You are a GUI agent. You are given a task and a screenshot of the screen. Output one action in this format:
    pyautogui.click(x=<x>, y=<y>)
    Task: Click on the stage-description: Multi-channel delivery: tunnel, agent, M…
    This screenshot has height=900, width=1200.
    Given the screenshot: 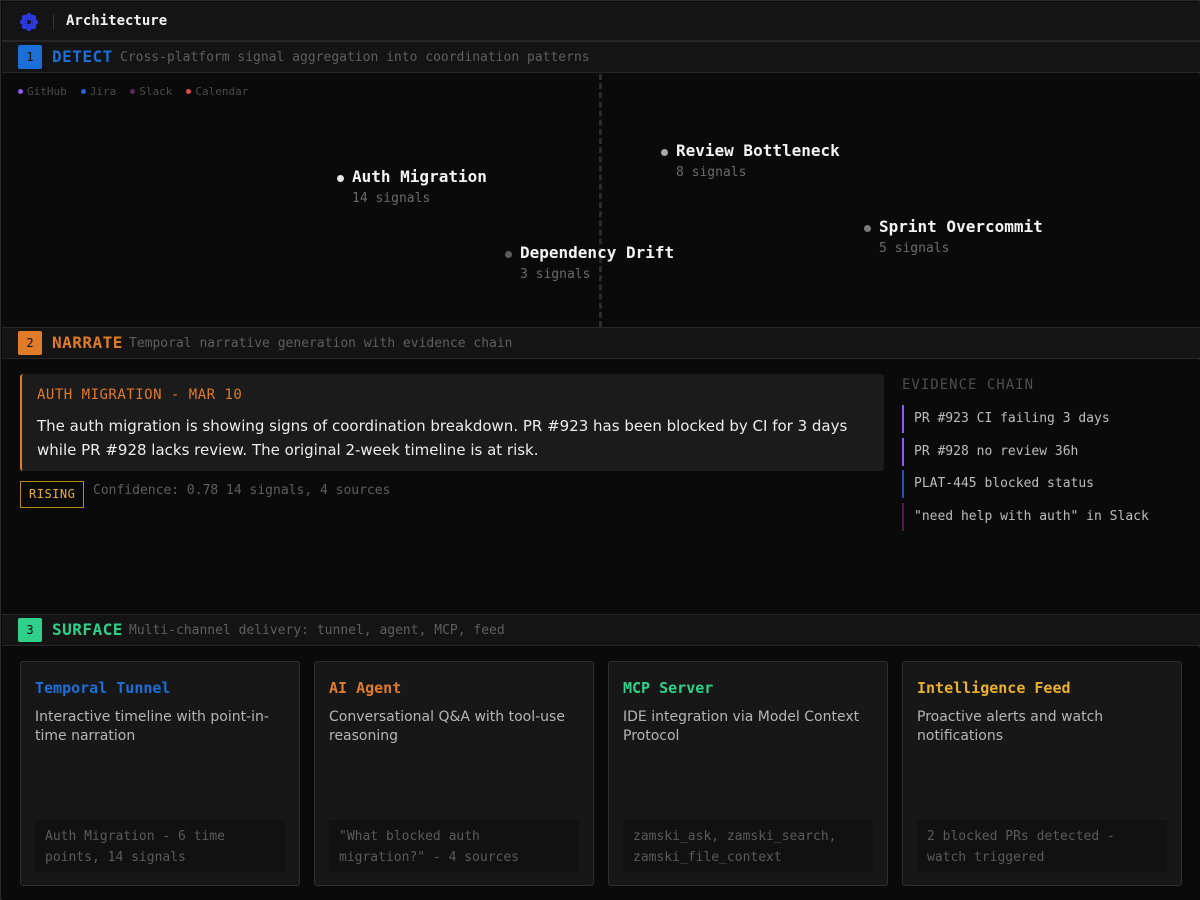 What is the action you would take?
    pyautogui.click(x=317, y=630)
    